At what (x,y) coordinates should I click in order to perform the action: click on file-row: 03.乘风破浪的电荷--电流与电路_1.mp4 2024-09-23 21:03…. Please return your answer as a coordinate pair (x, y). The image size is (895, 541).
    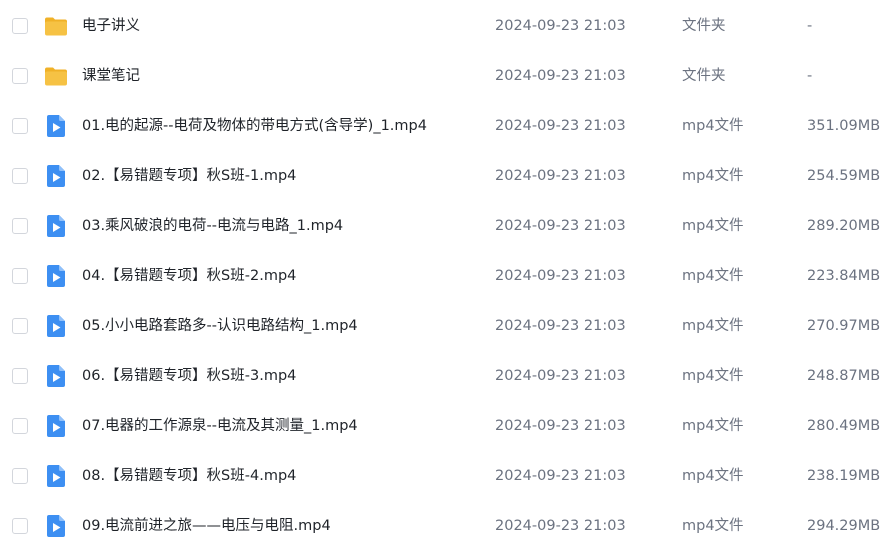
    Looking at the image, I should click on (447, 226).